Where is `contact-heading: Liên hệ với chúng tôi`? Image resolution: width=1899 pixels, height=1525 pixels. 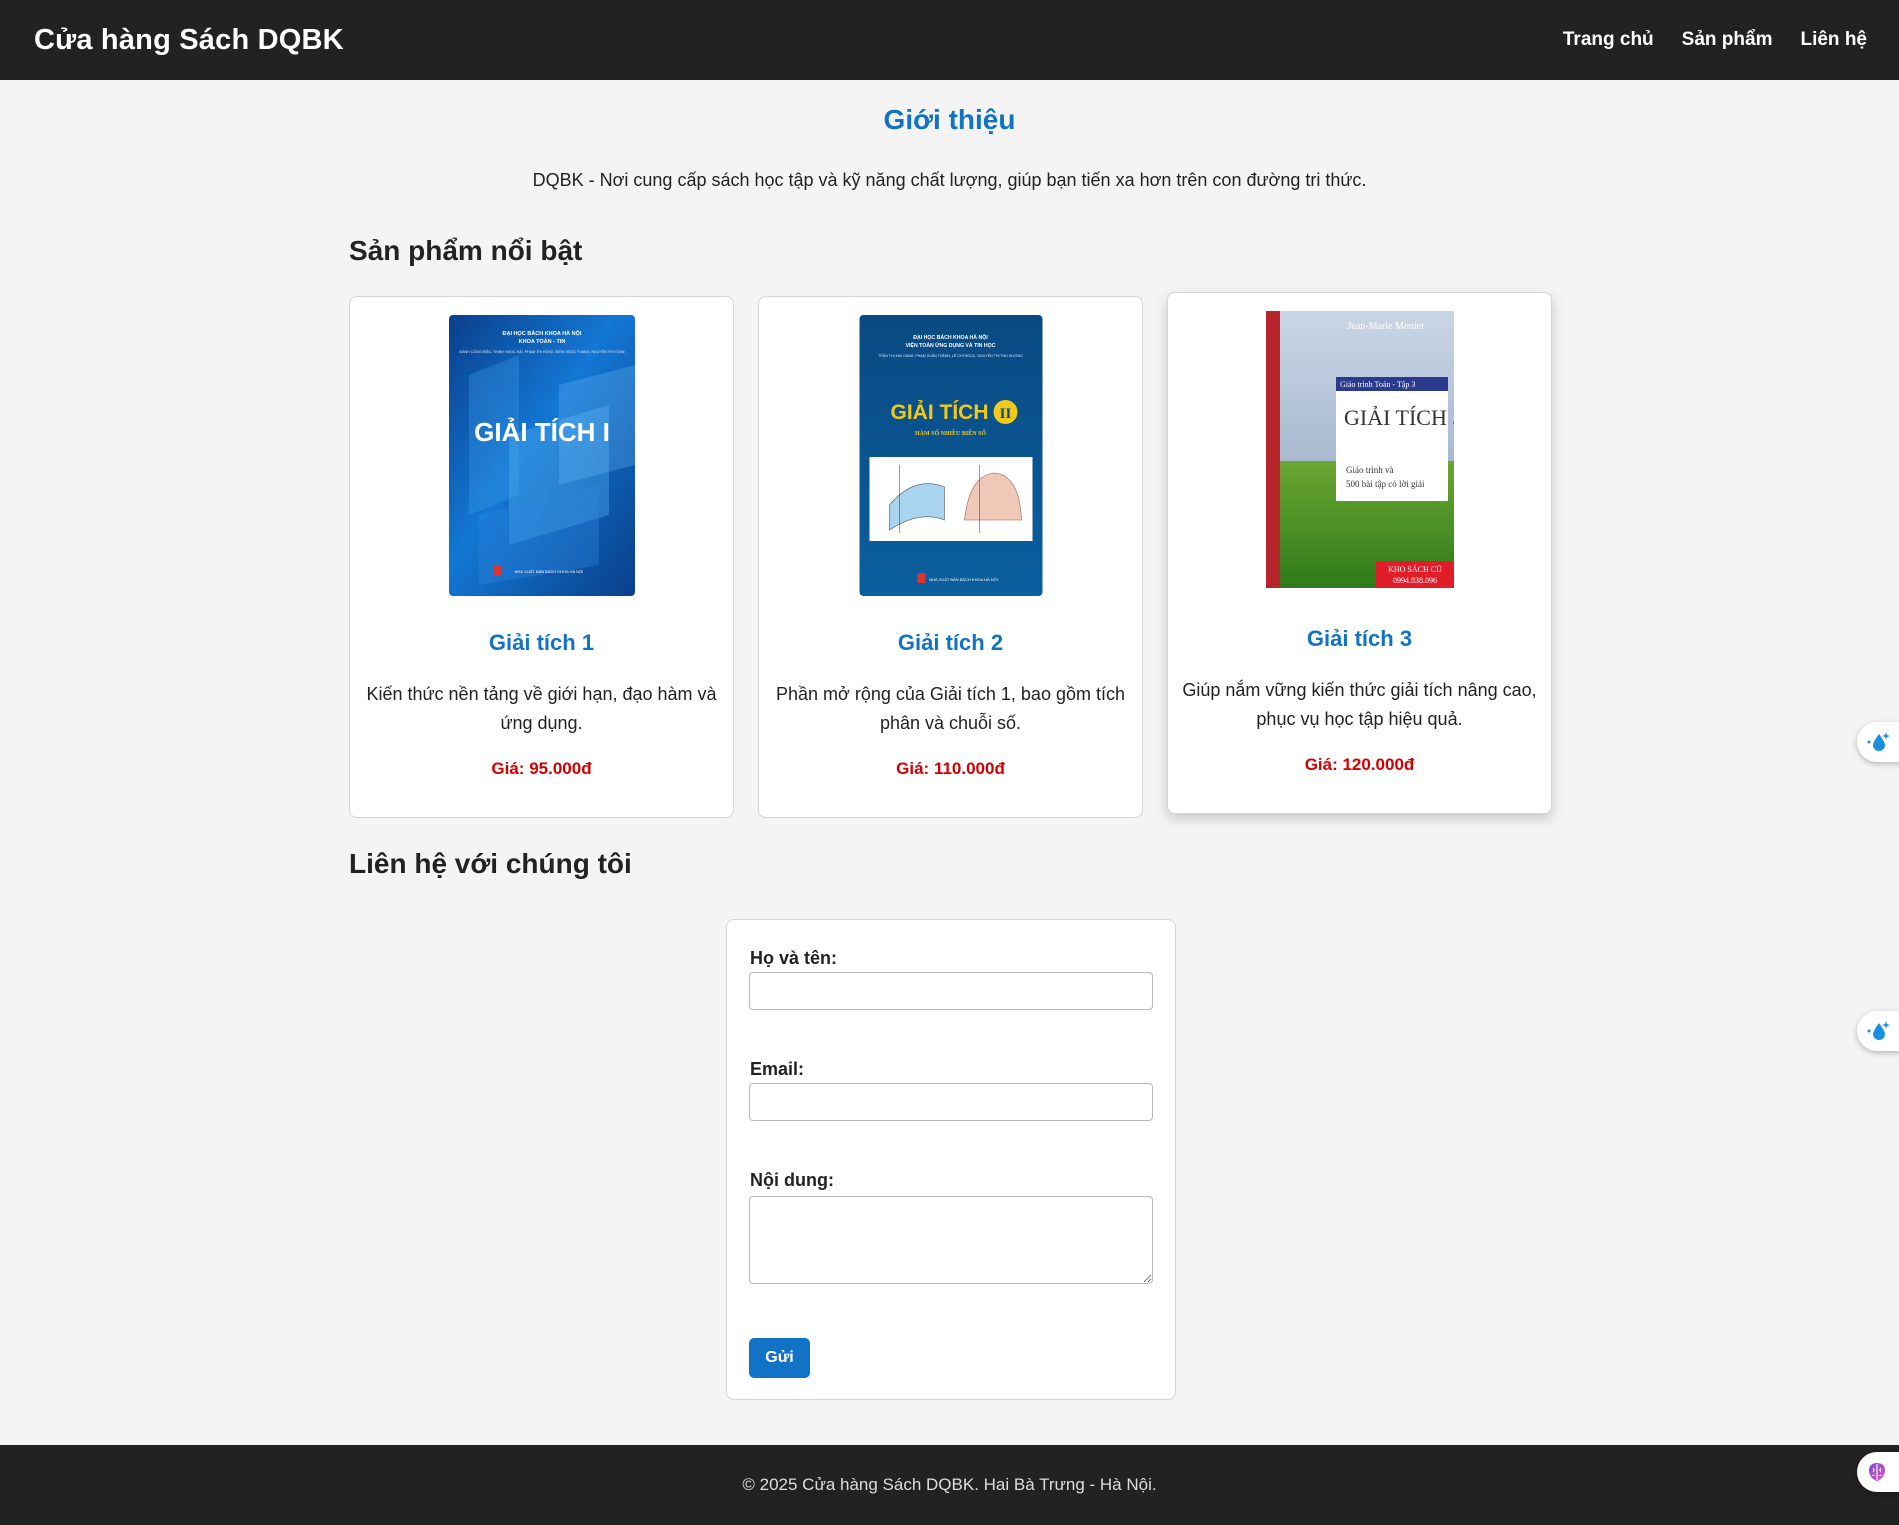 contact-heading: Liên hệ với chúng tôi is located at coordinates (490, 863).